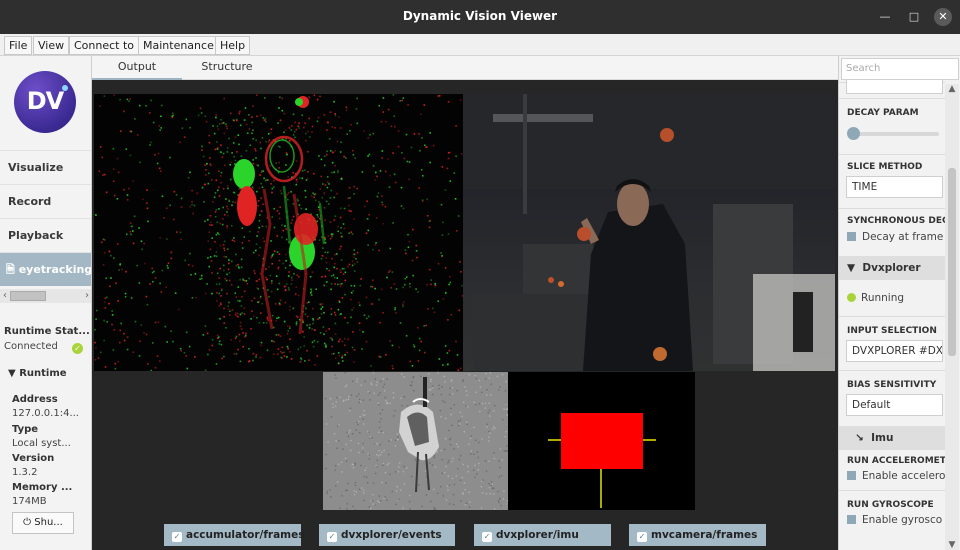  Describe the element at coordinates (227, 68) in the screenshot. I see `tab-structure: Structure` at that location.